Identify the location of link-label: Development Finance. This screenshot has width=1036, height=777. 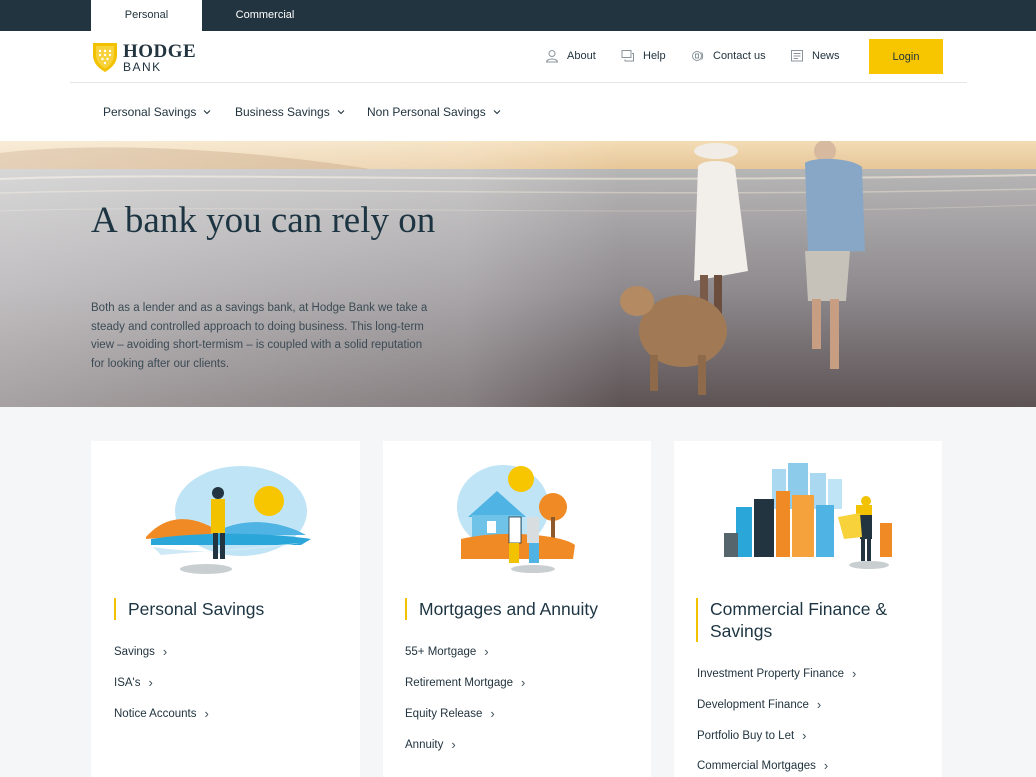
(753, 704).